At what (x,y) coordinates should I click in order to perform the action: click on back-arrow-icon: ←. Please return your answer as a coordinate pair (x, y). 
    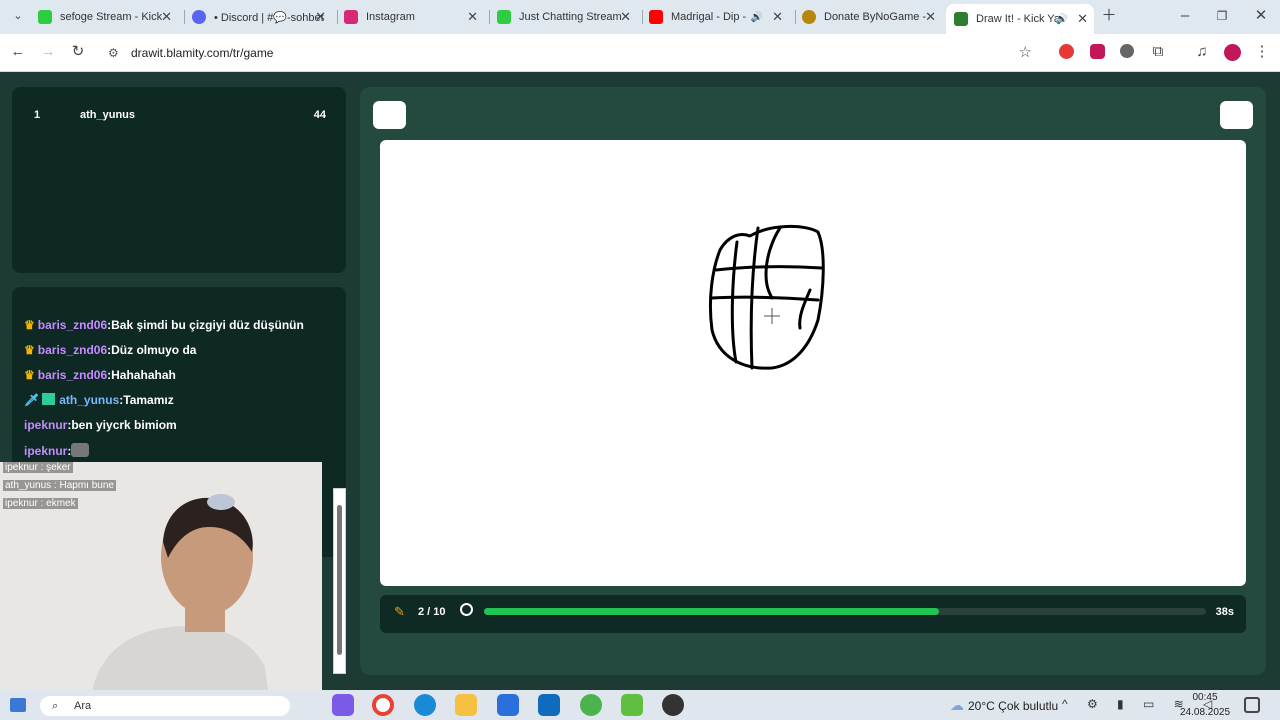
    Looking at the image, I should click on (18, 52).